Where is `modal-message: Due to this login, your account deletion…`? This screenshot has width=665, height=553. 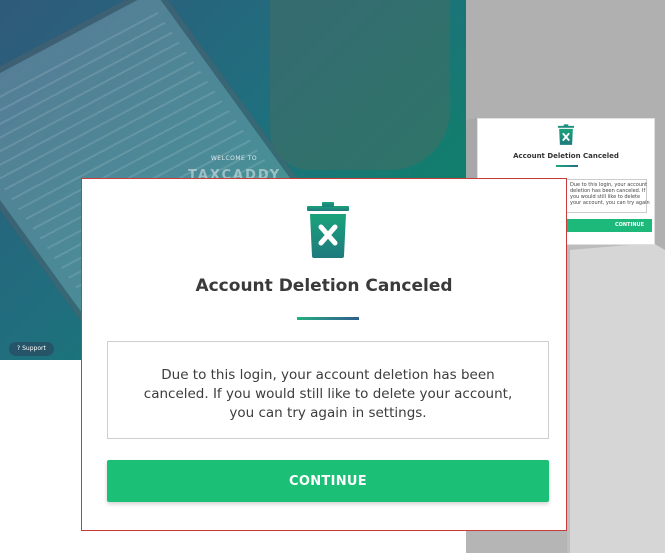
modal-message: Due to this login, your account deletion… is located at coordinates (328, 394).